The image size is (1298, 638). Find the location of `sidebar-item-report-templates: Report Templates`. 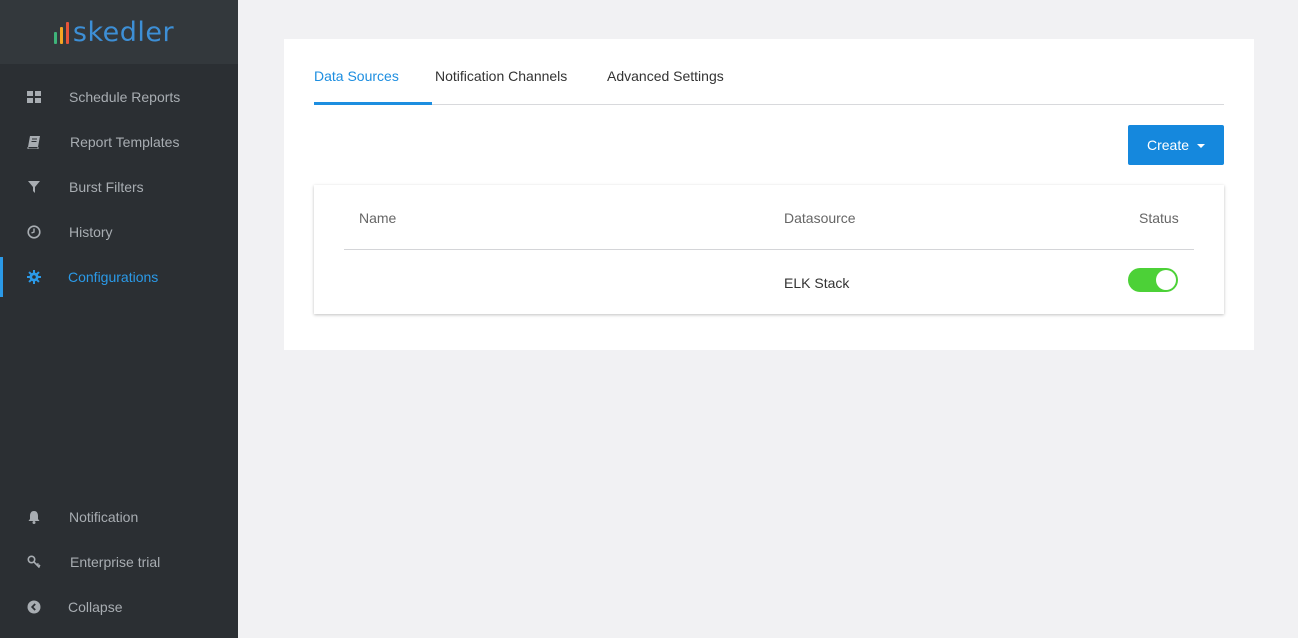

sidebar-item-report-templates: Report Templates is located at coordinates (119, 142).